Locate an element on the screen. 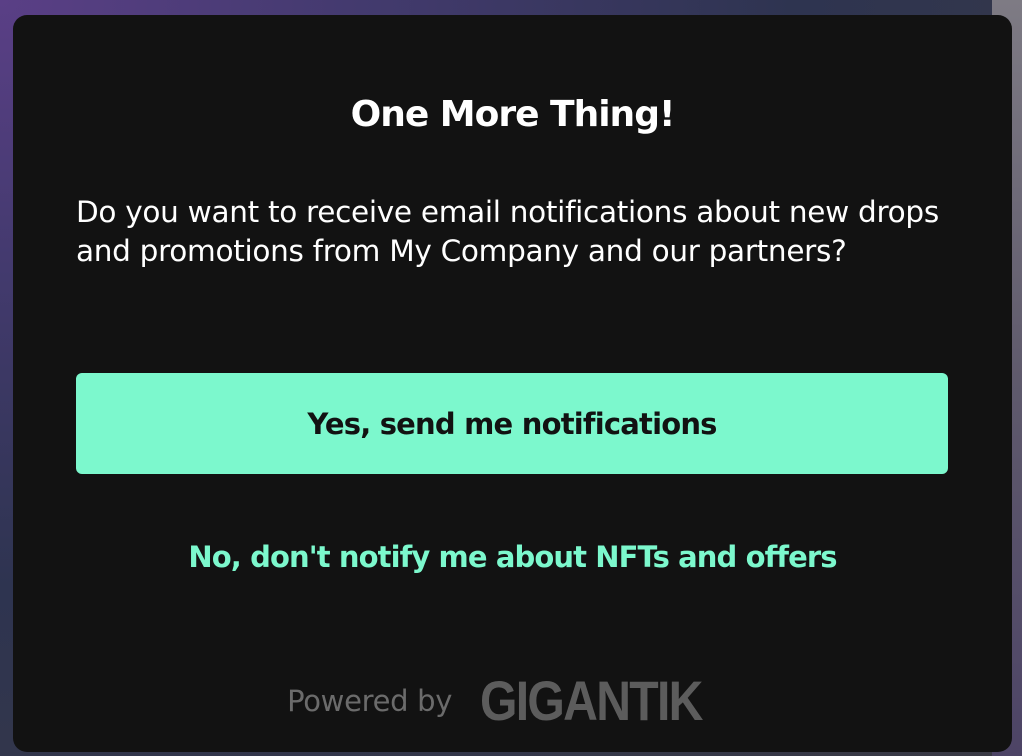 The width and height of the screenshot is (1022, 756). accept-notifications-button: Yes, send me notifications is located at coordinates (512, 423).